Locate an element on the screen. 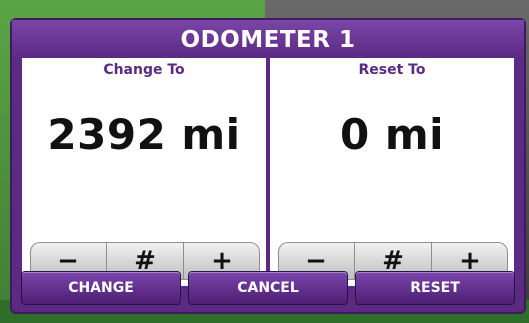  change-to-value: 2392 mi is located at coordinates (144, 134).